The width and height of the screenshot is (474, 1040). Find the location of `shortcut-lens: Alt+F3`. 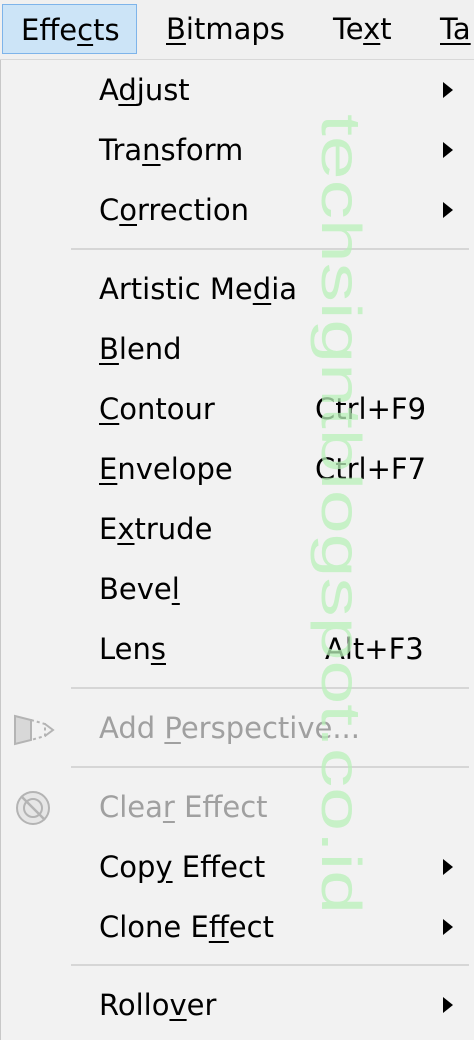

shortcut-lens: Alt+F3 is located at coordinates (374, 649).